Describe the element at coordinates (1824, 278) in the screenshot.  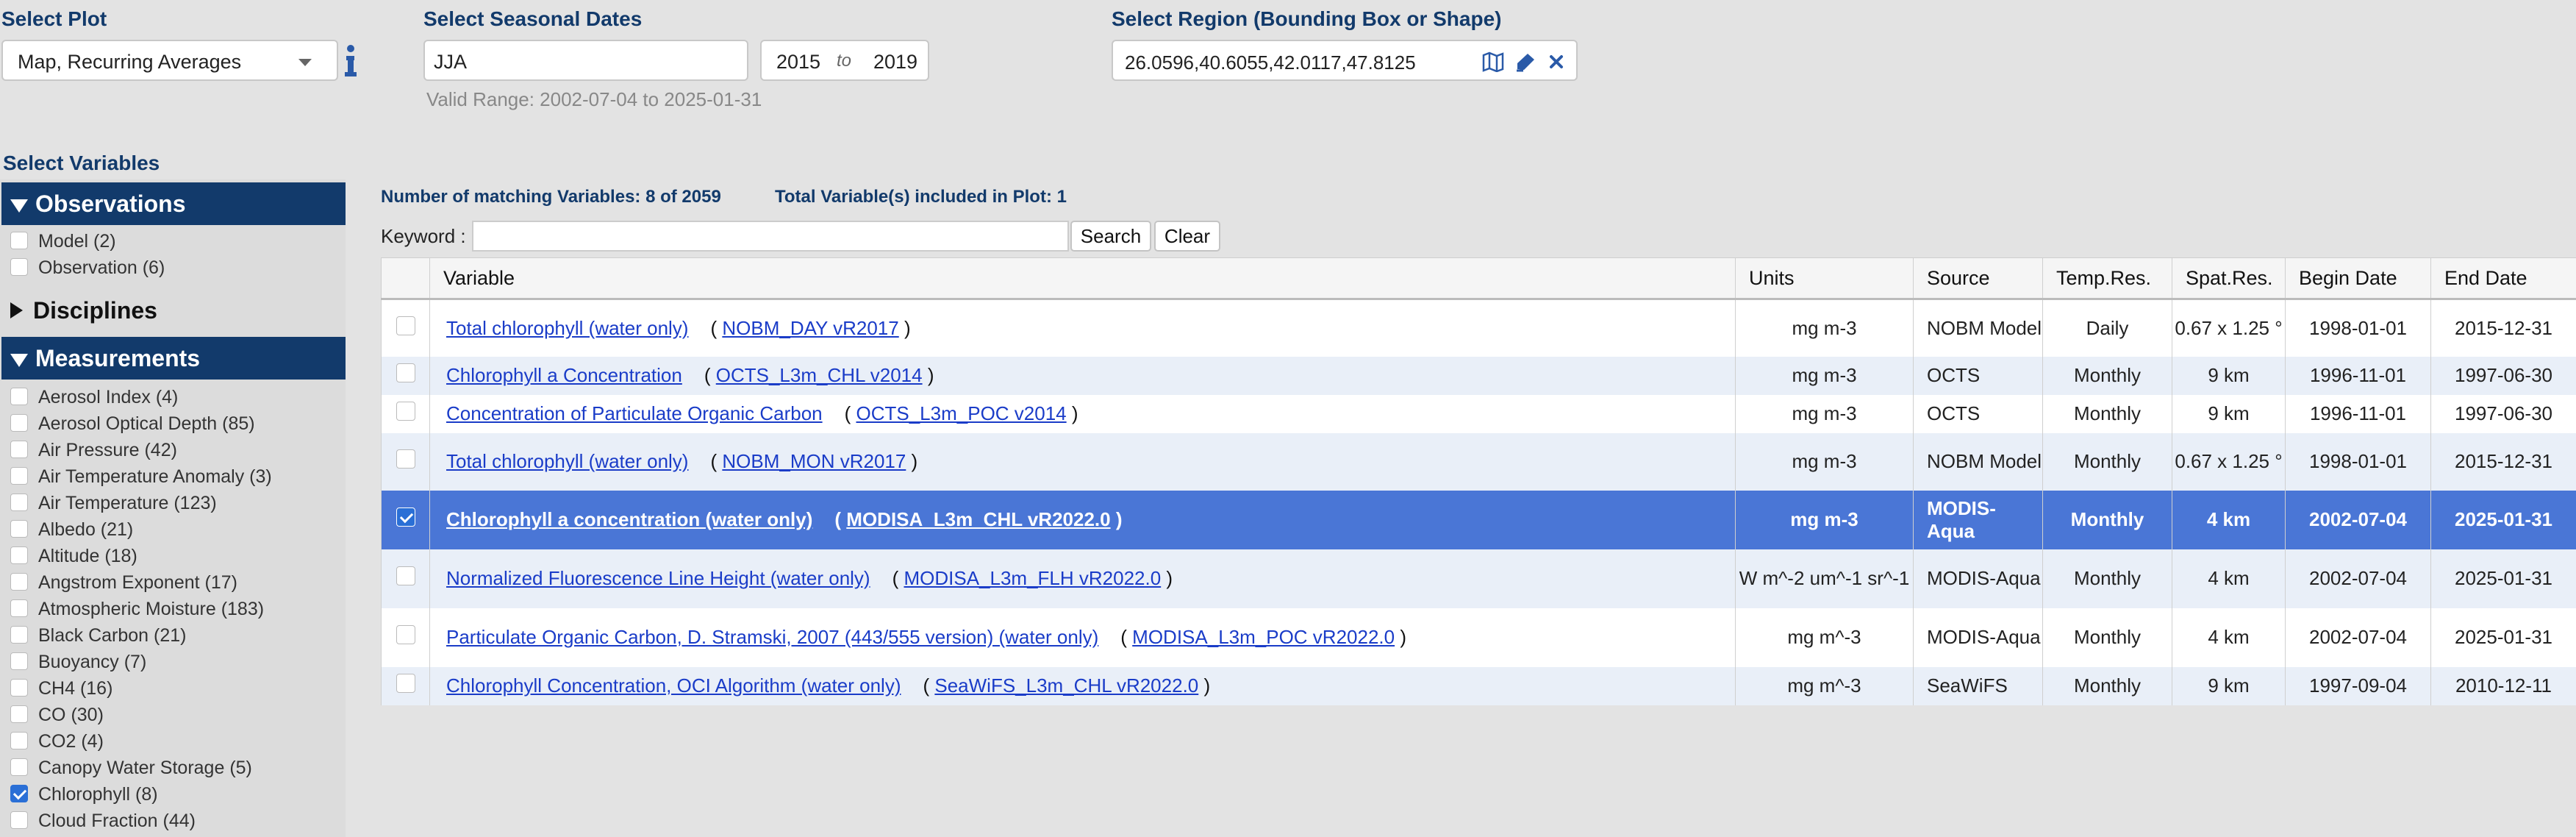
I see `column-header: Units` at that location.